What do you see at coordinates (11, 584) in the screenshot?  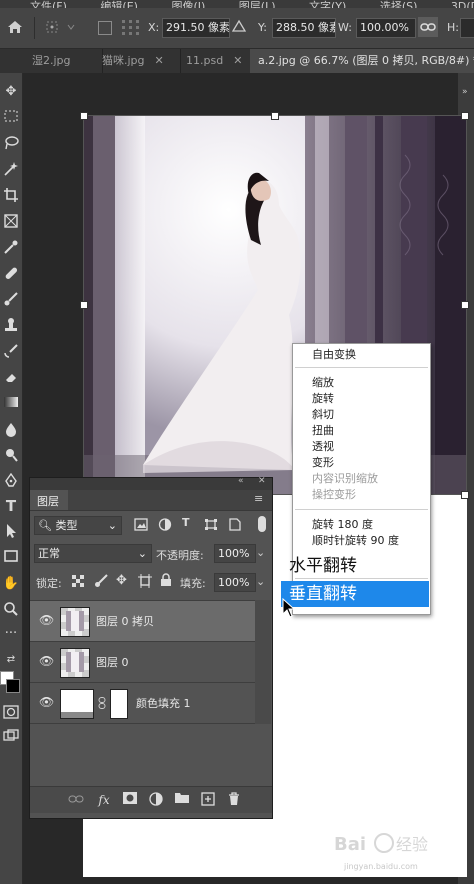 I see `hand-tool-icon: ✋` at bounding box center [11, 584].